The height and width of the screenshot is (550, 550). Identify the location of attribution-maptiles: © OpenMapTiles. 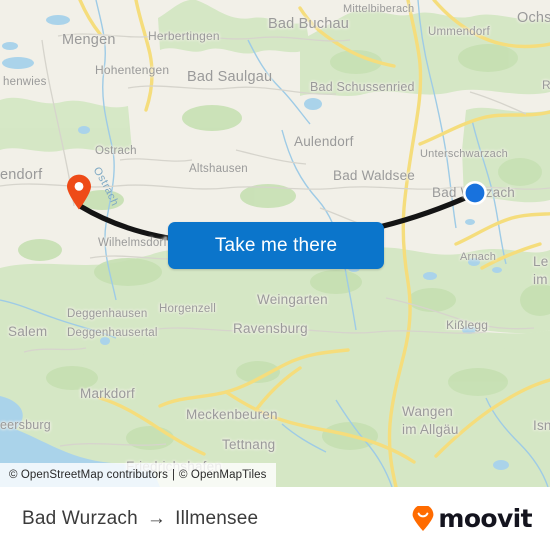
(222, 475).